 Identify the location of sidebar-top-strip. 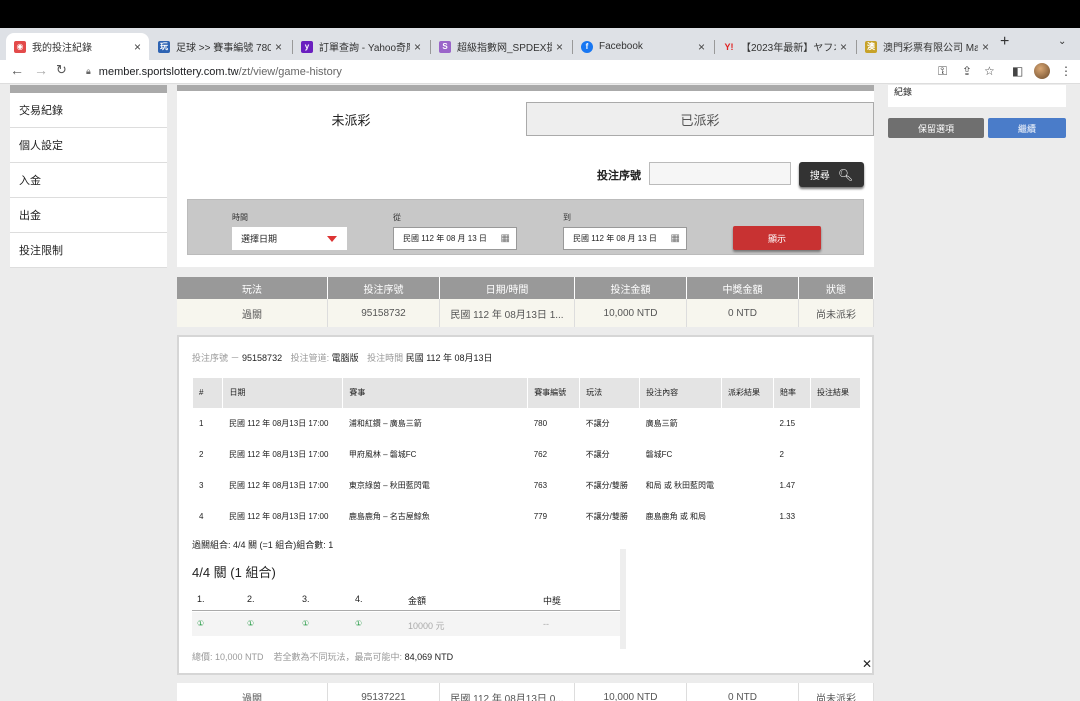
(88, 89).